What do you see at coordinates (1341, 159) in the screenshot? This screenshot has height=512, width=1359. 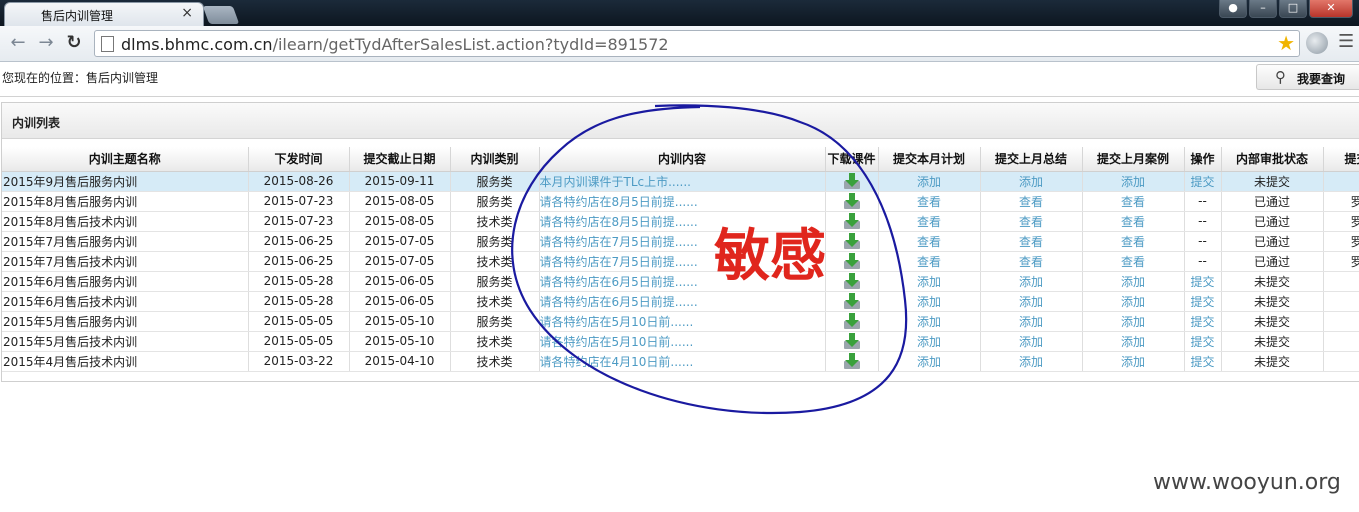 I see `column-header: 提交人` at bounding box center [1341, 159].